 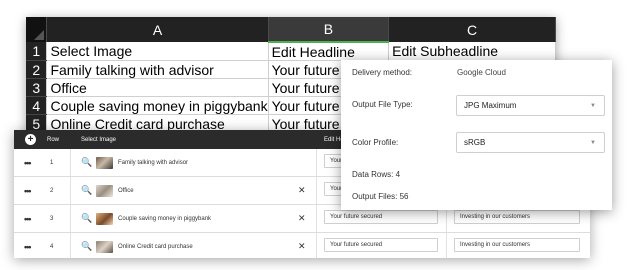 I want to click on image-label: Couple saving money in piggybank, so click(x=165, y=218).